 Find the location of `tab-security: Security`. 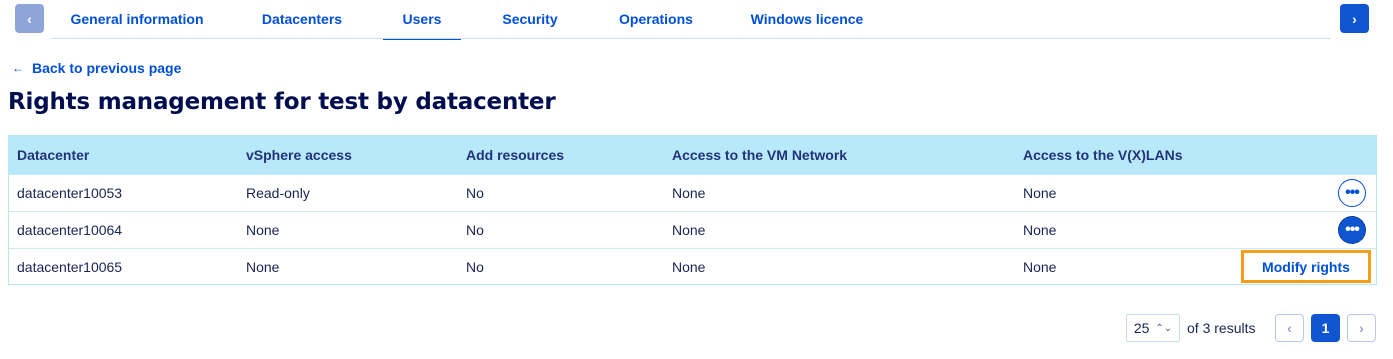

tab-security: Security is located at coordinates (530, 19).